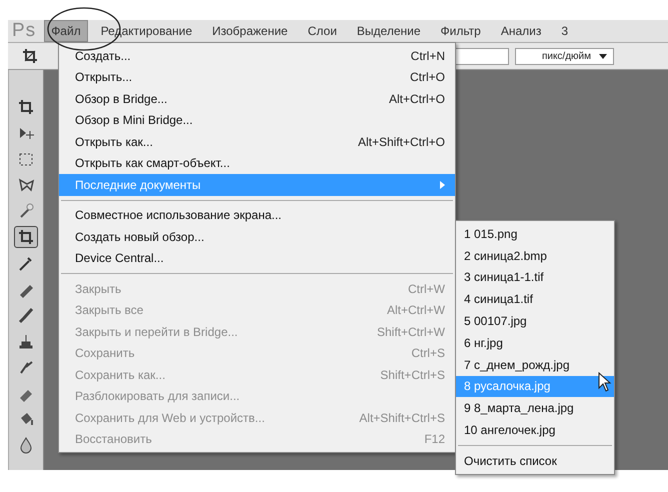 This screenshot has height=492, width=668. I want to click on menu-item: 2 синица2.bmp, so click(535, 255).